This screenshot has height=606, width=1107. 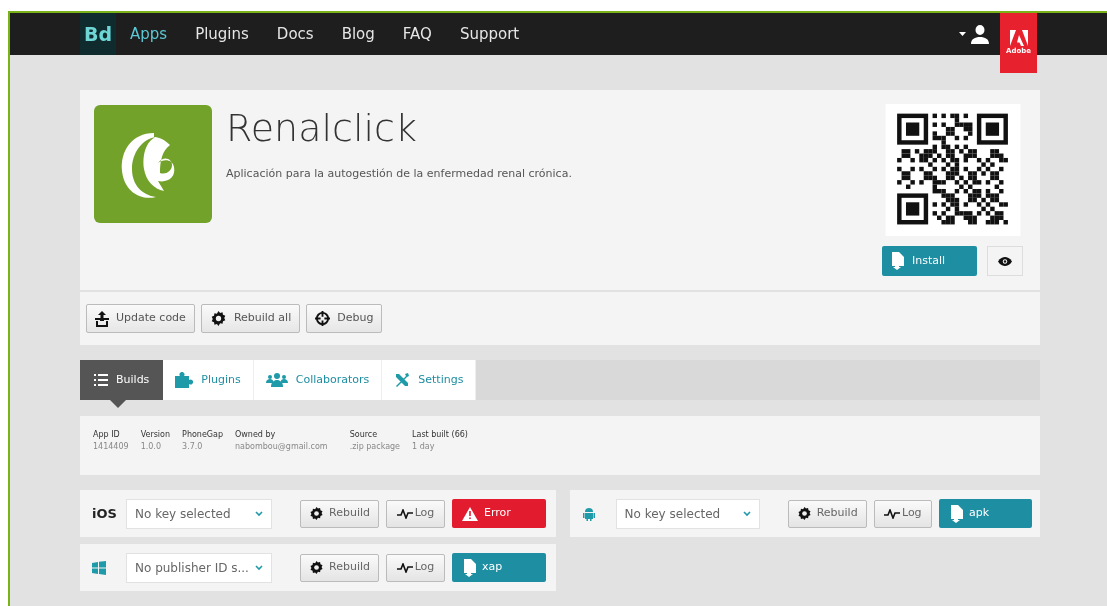 What do you see at coordinates (104, 513) in the screenshot?
I see `platform-label: iOS` at bounding box center [104, 513].